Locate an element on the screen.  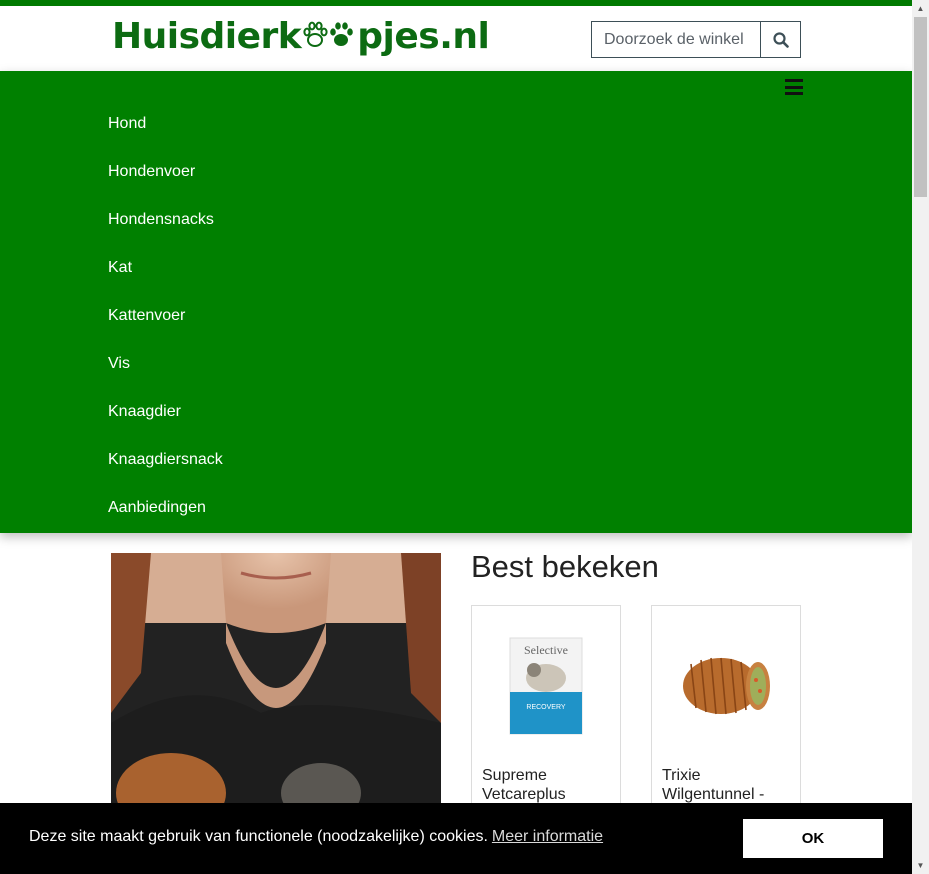
product-sub-text: RECOVERY is located at coordinates (545, 707).